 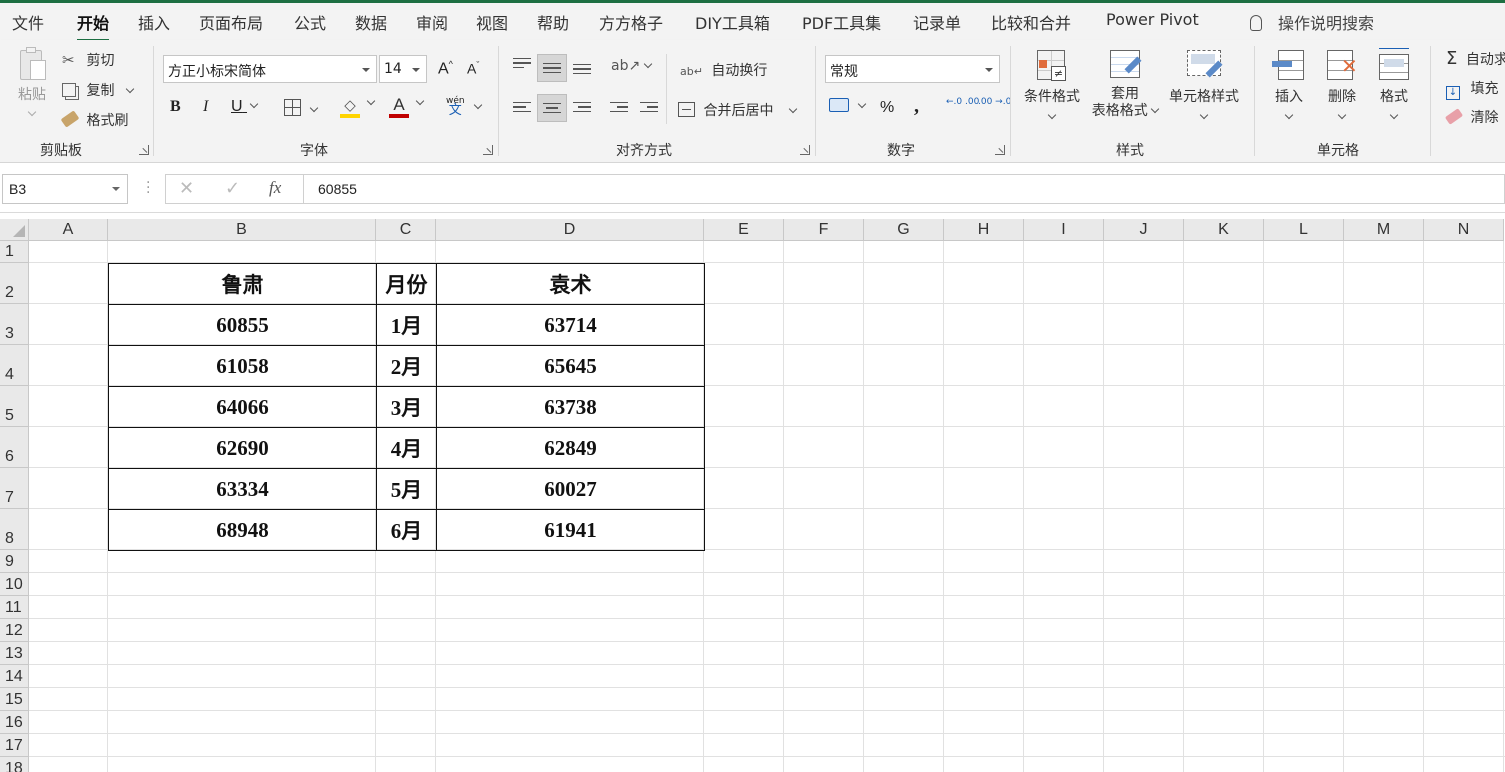 I want to click on row-header-15: 15, so click(x=14, y=699).